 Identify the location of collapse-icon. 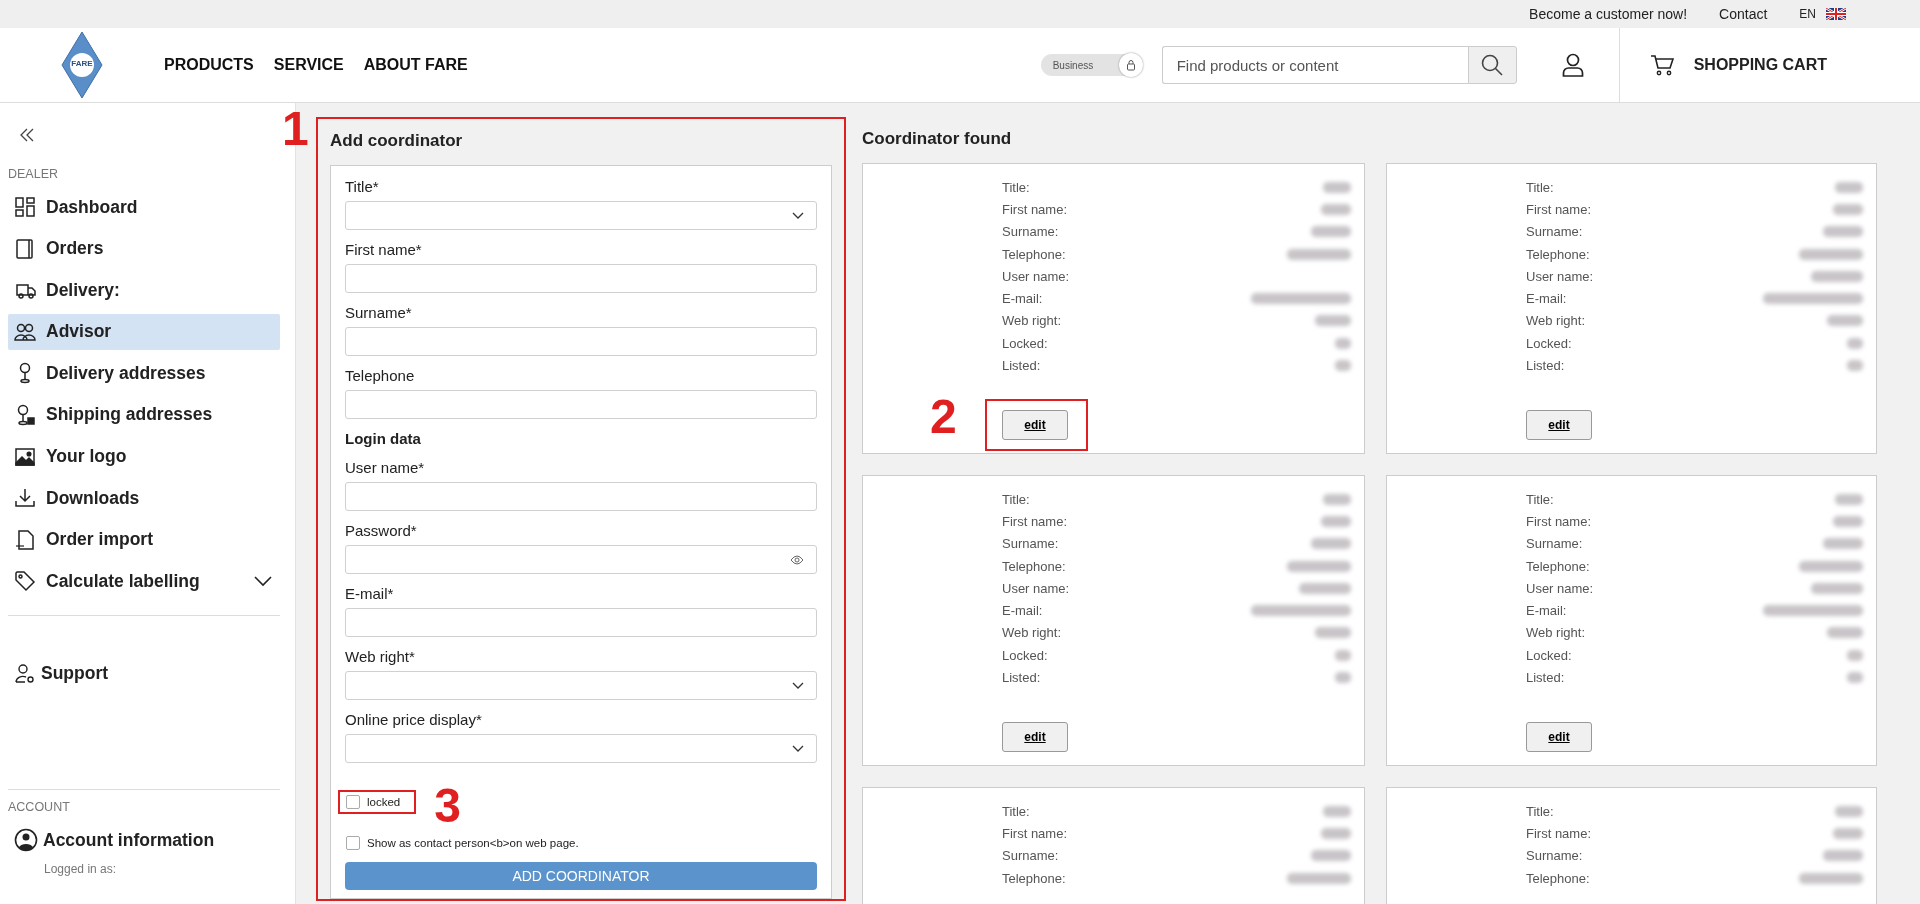
(27, 135).